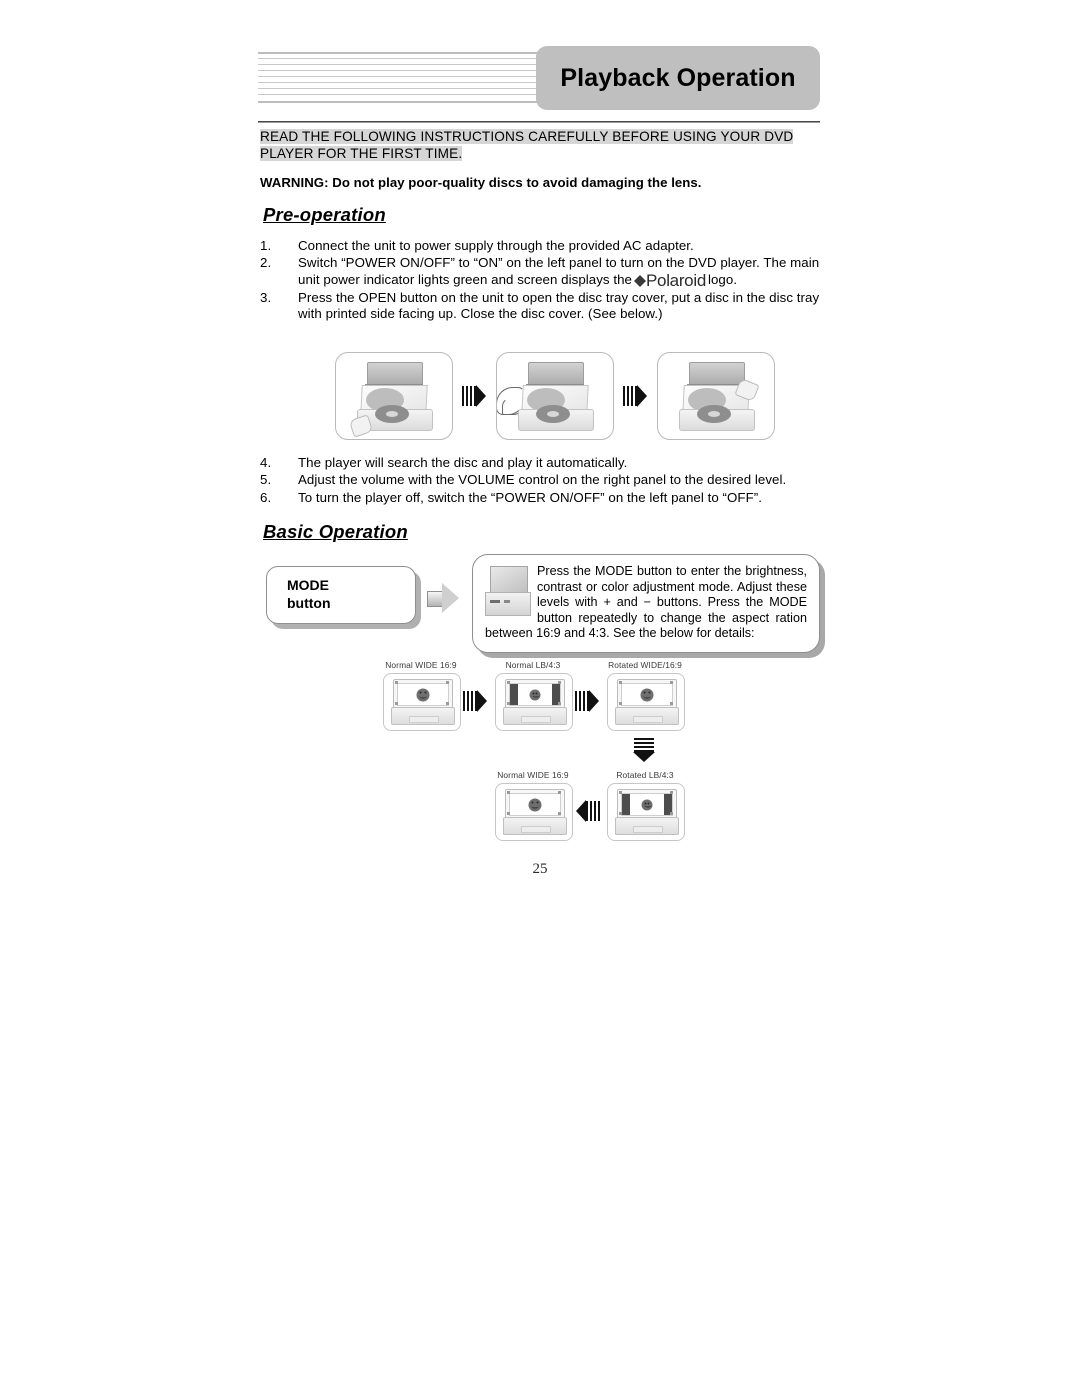  I want to click on polaroid-wordmark: Polaroid, so click(676, 280).